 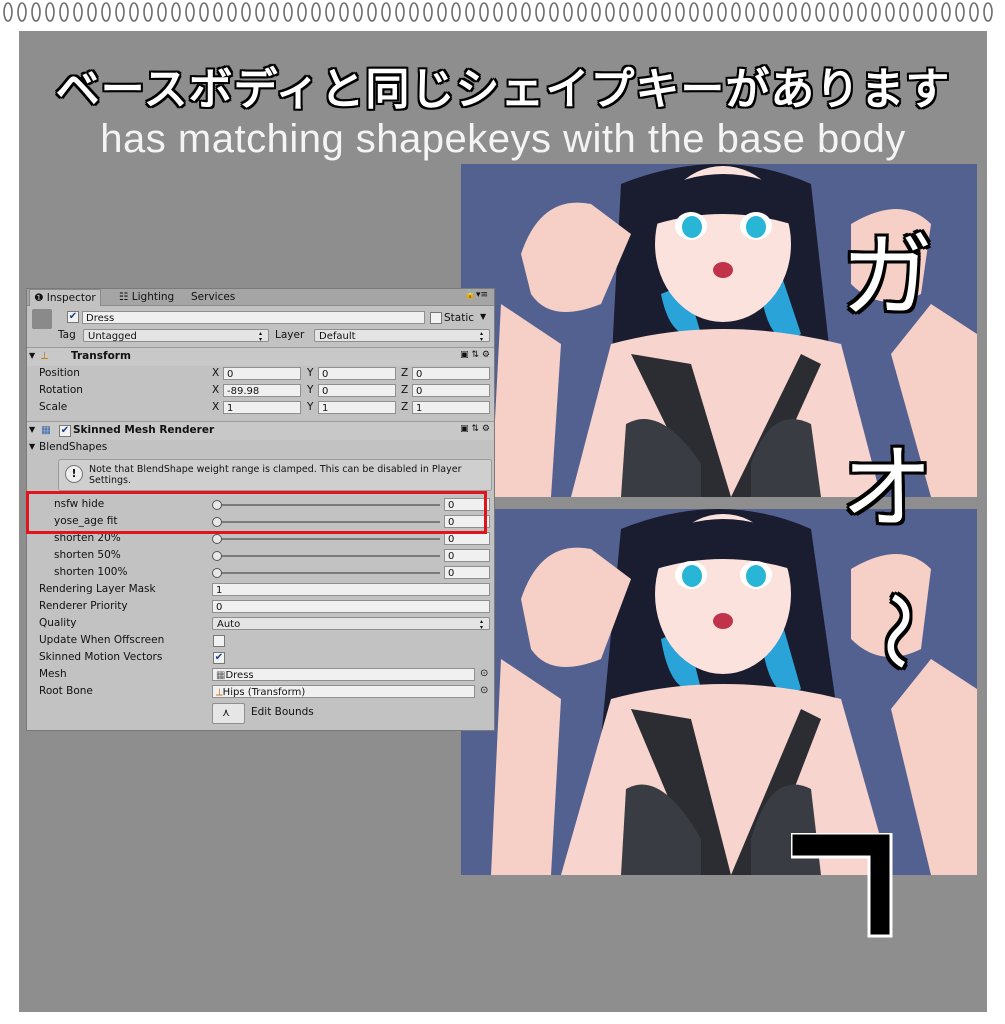 I want to click on skinned-motion-vectors-checkbox: ✔, so click(x=219, y=658).